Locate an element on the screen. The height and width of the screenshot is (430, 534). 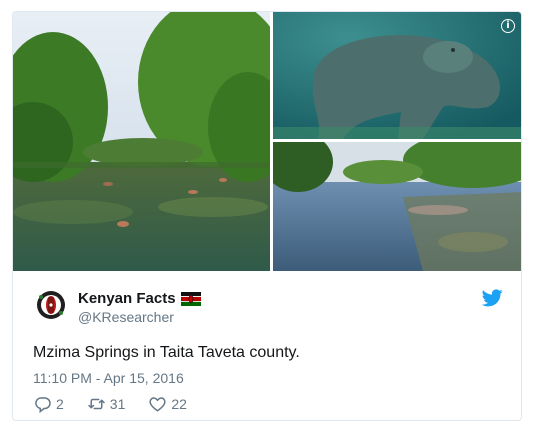
retweet-icon is located at coordinates (96, 404).